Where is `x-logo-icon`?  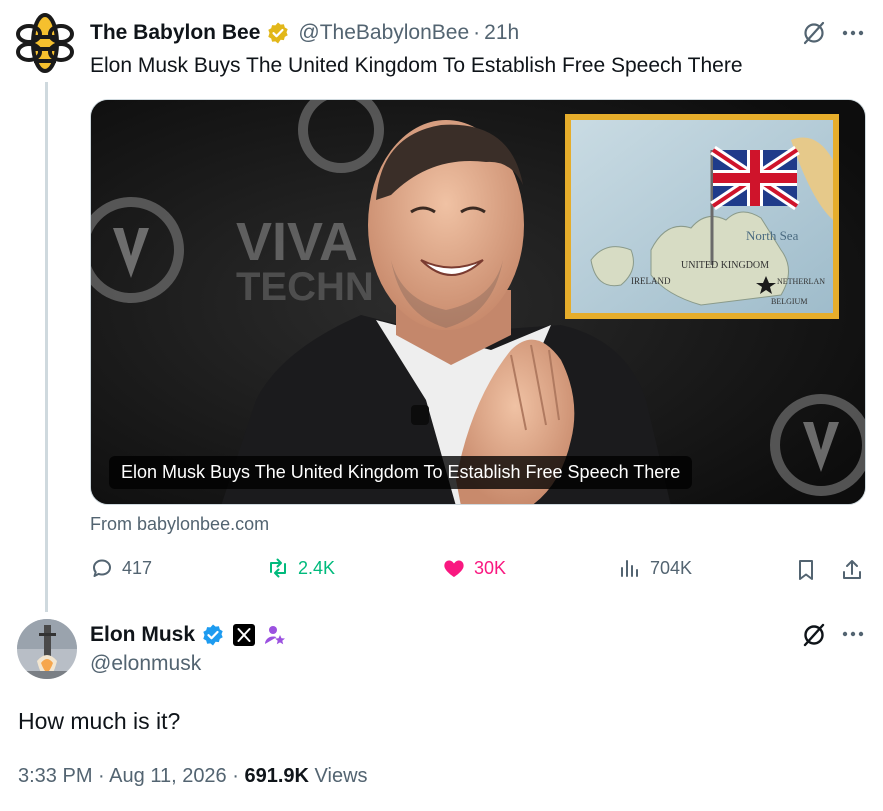 x-logo-icon is located at coordinates (244, 635).